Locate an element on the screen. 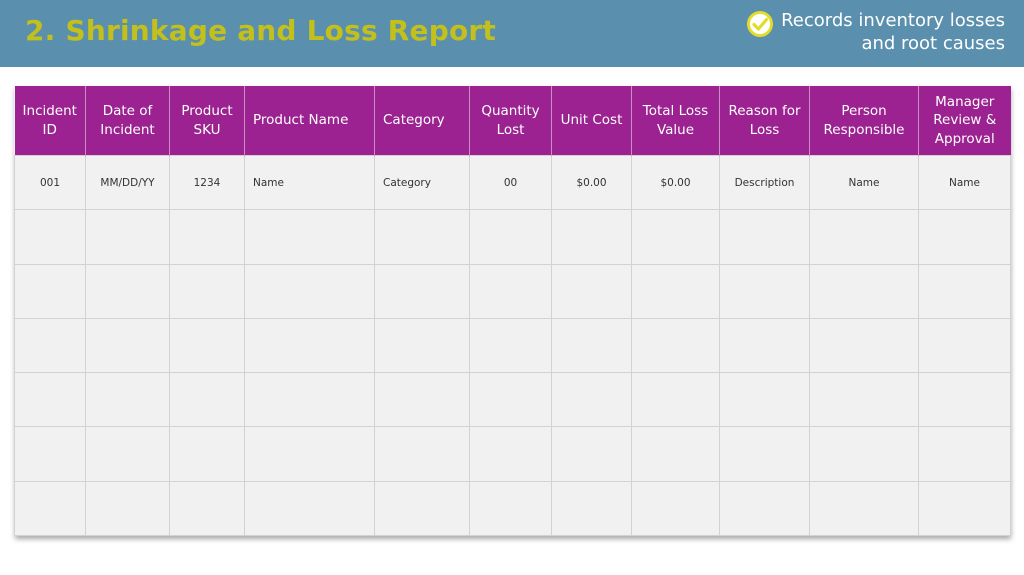 Image resolution: width=1024 pixels, height=575 pixels. col-header-quantity-lost: Quantity Lost is located at coordinates (510, 121).